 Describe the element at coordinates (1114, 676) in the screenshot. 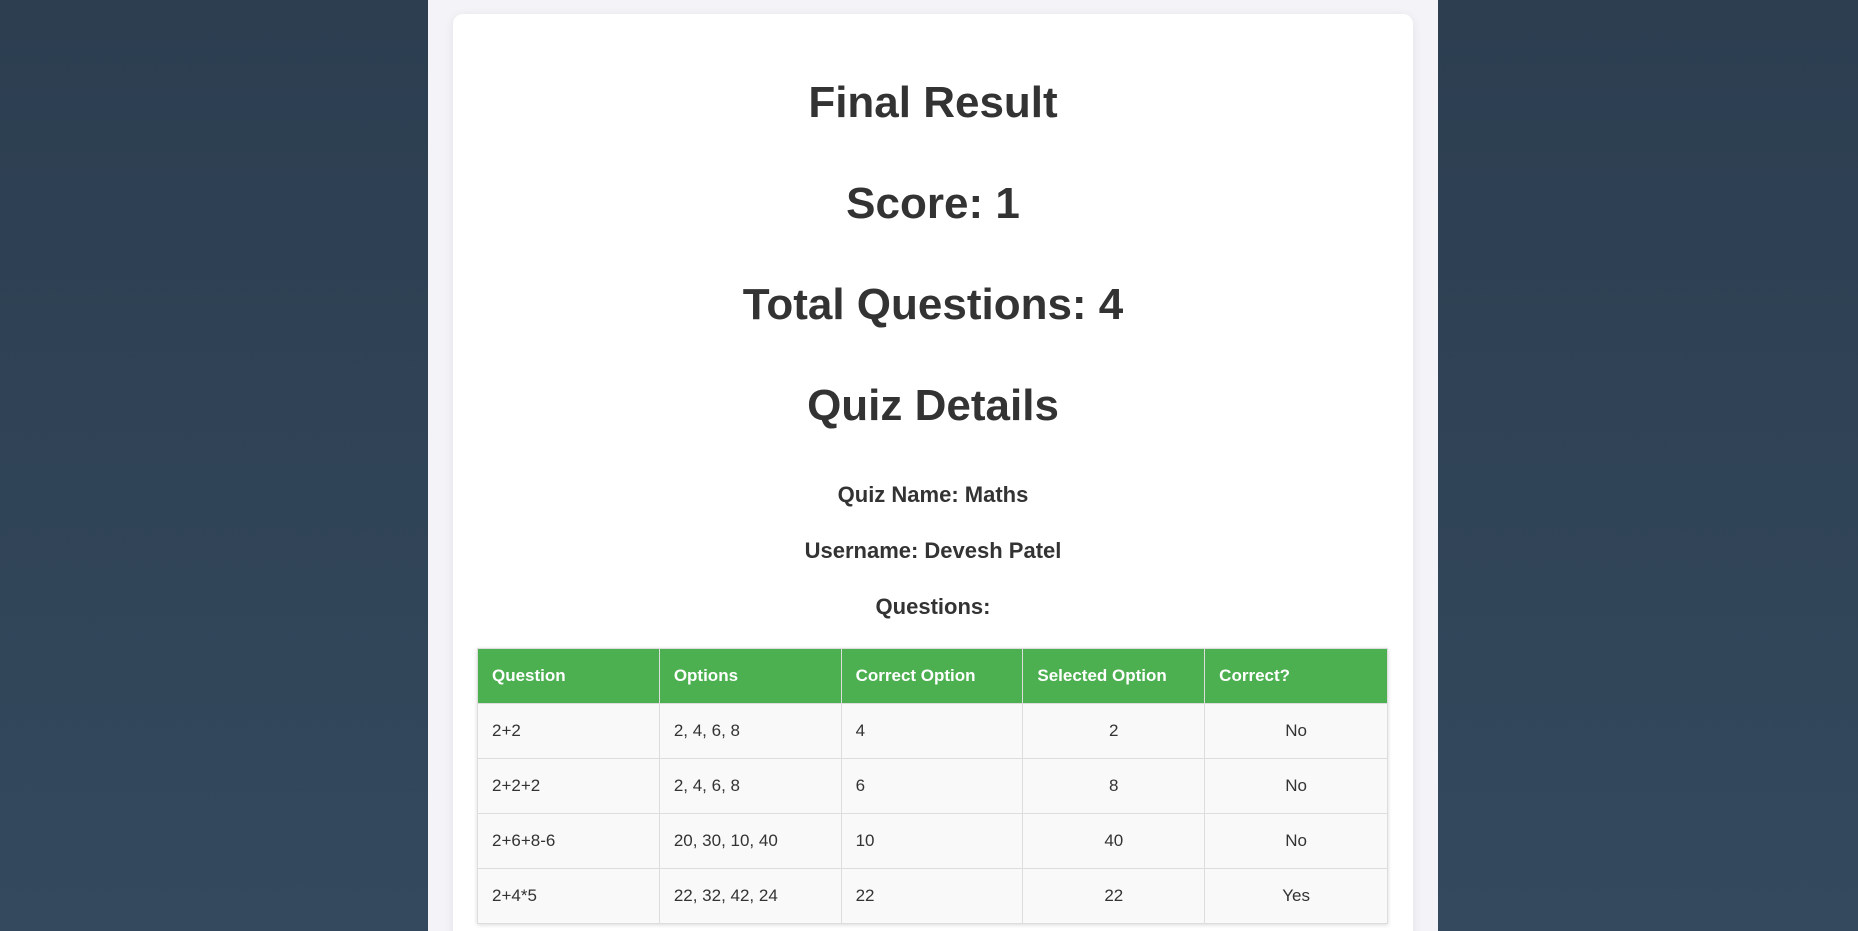

I see `header-selected-option: Selected Option` at that location.